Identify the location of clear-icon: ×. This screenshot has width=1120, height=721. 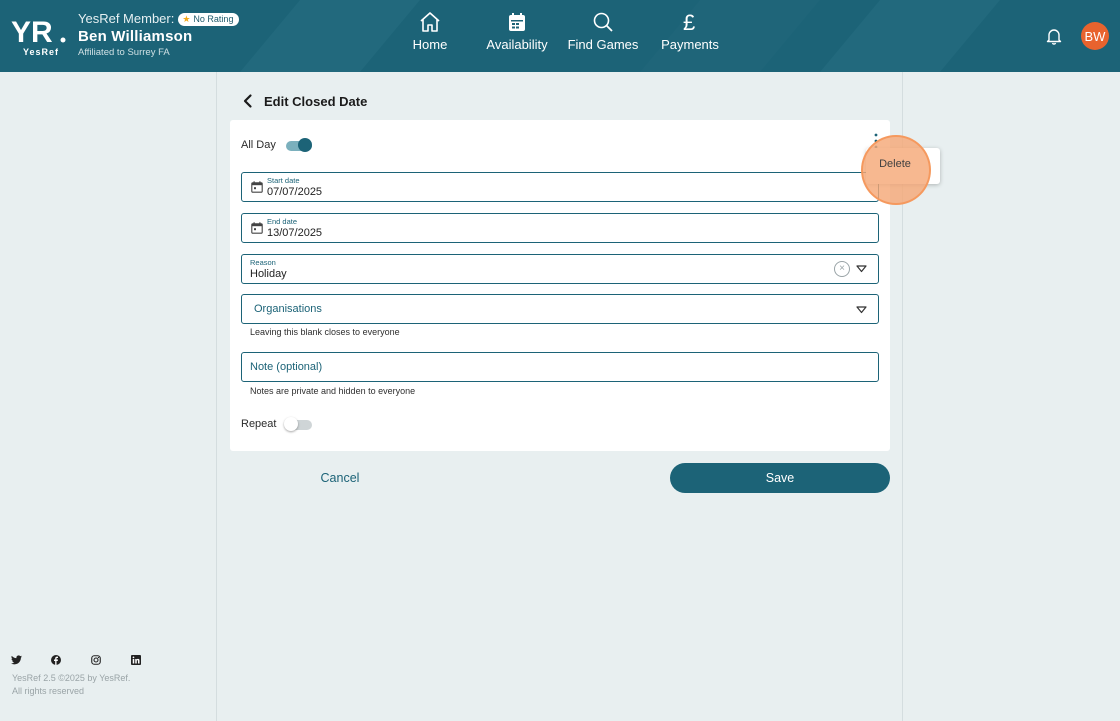
(842, 269).